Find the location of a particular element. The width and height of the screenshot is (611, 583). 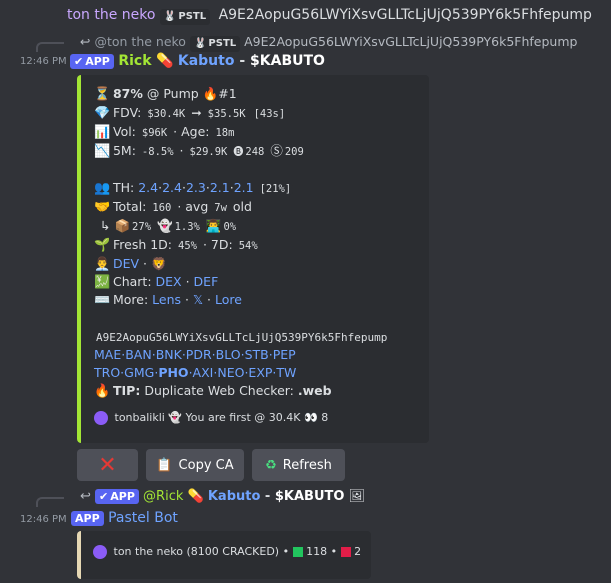

buy-icon: 🅑 is located at coordinates (238, 152).